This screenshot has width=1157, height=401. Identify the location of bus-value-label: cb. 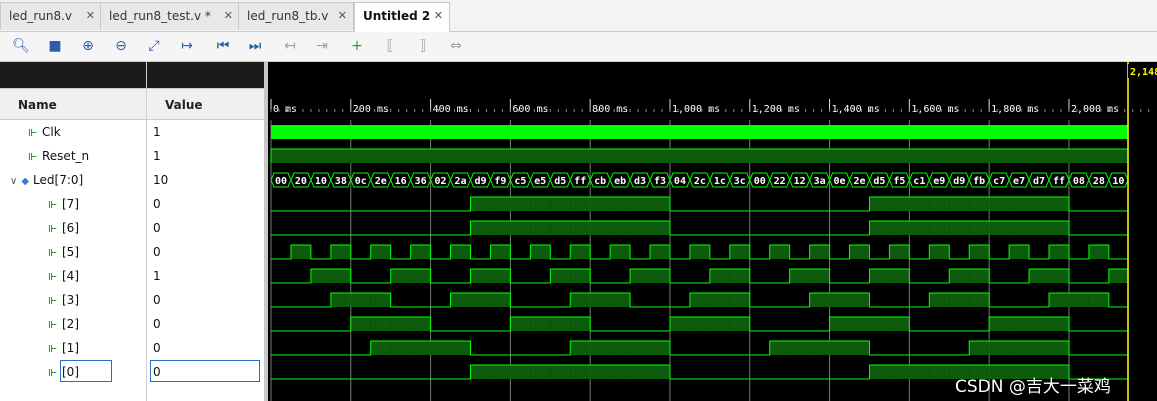
(600, 181).